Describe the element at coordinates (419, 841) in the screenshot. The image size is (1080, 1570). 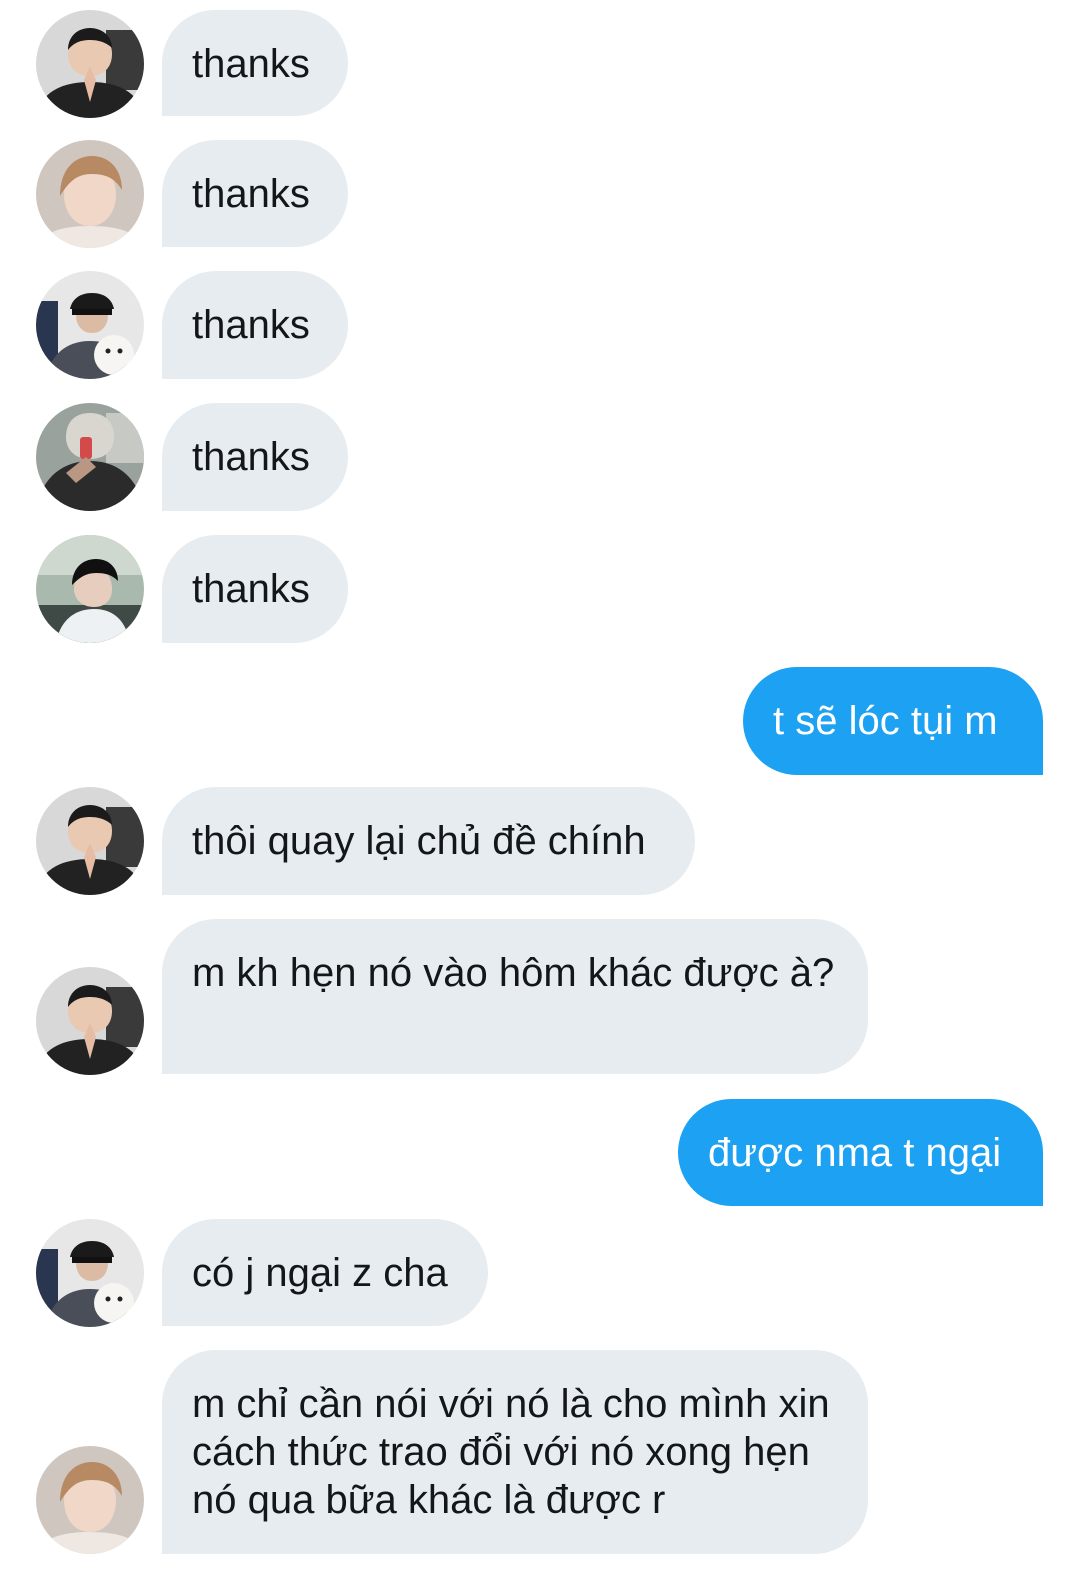
I see `message-text: thôi quay lại chủ đề chính` at that location.